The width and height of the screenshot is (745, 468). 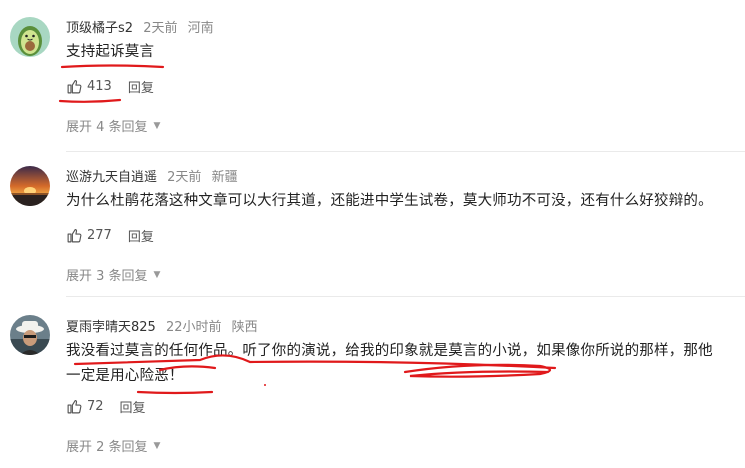 I want to click on comment-meta: 夏雨孛晴天825 22小时前 陕西, so click(x=162, y=325).